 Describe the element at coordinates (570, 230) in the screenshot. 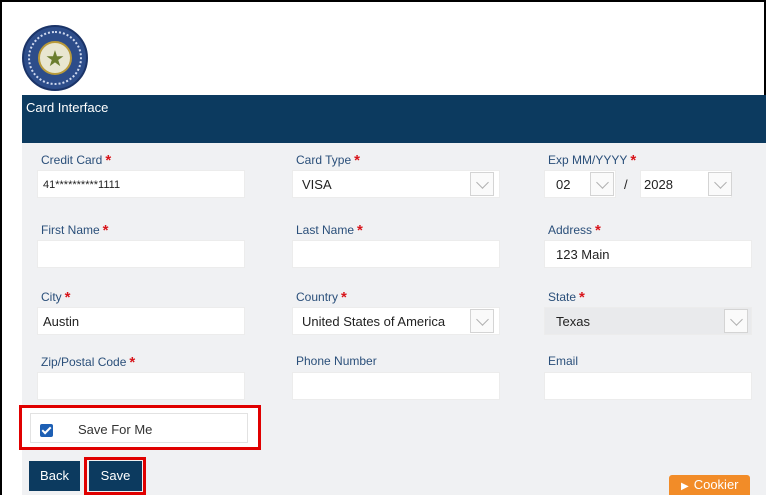

I see `address-label: Address` at that location.